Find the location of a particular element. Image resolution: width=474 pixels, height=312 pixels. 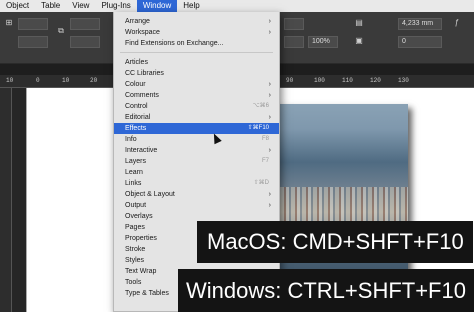

menu-item-label: Editorial is located at coordinates (138, 117).